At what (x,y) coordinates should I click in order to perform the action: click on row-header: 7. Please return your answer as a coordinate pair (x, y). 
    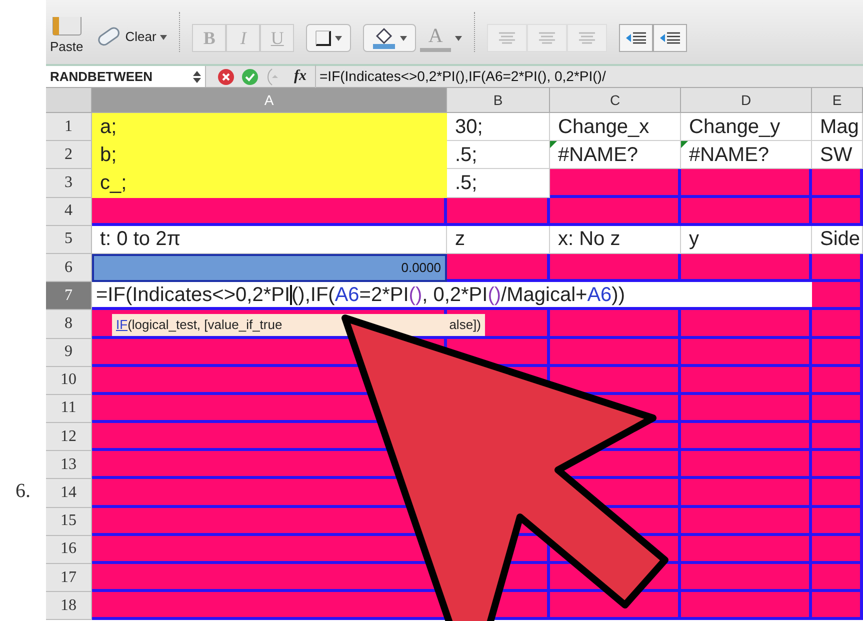
    Looking at the image, I should click on (69, 296).